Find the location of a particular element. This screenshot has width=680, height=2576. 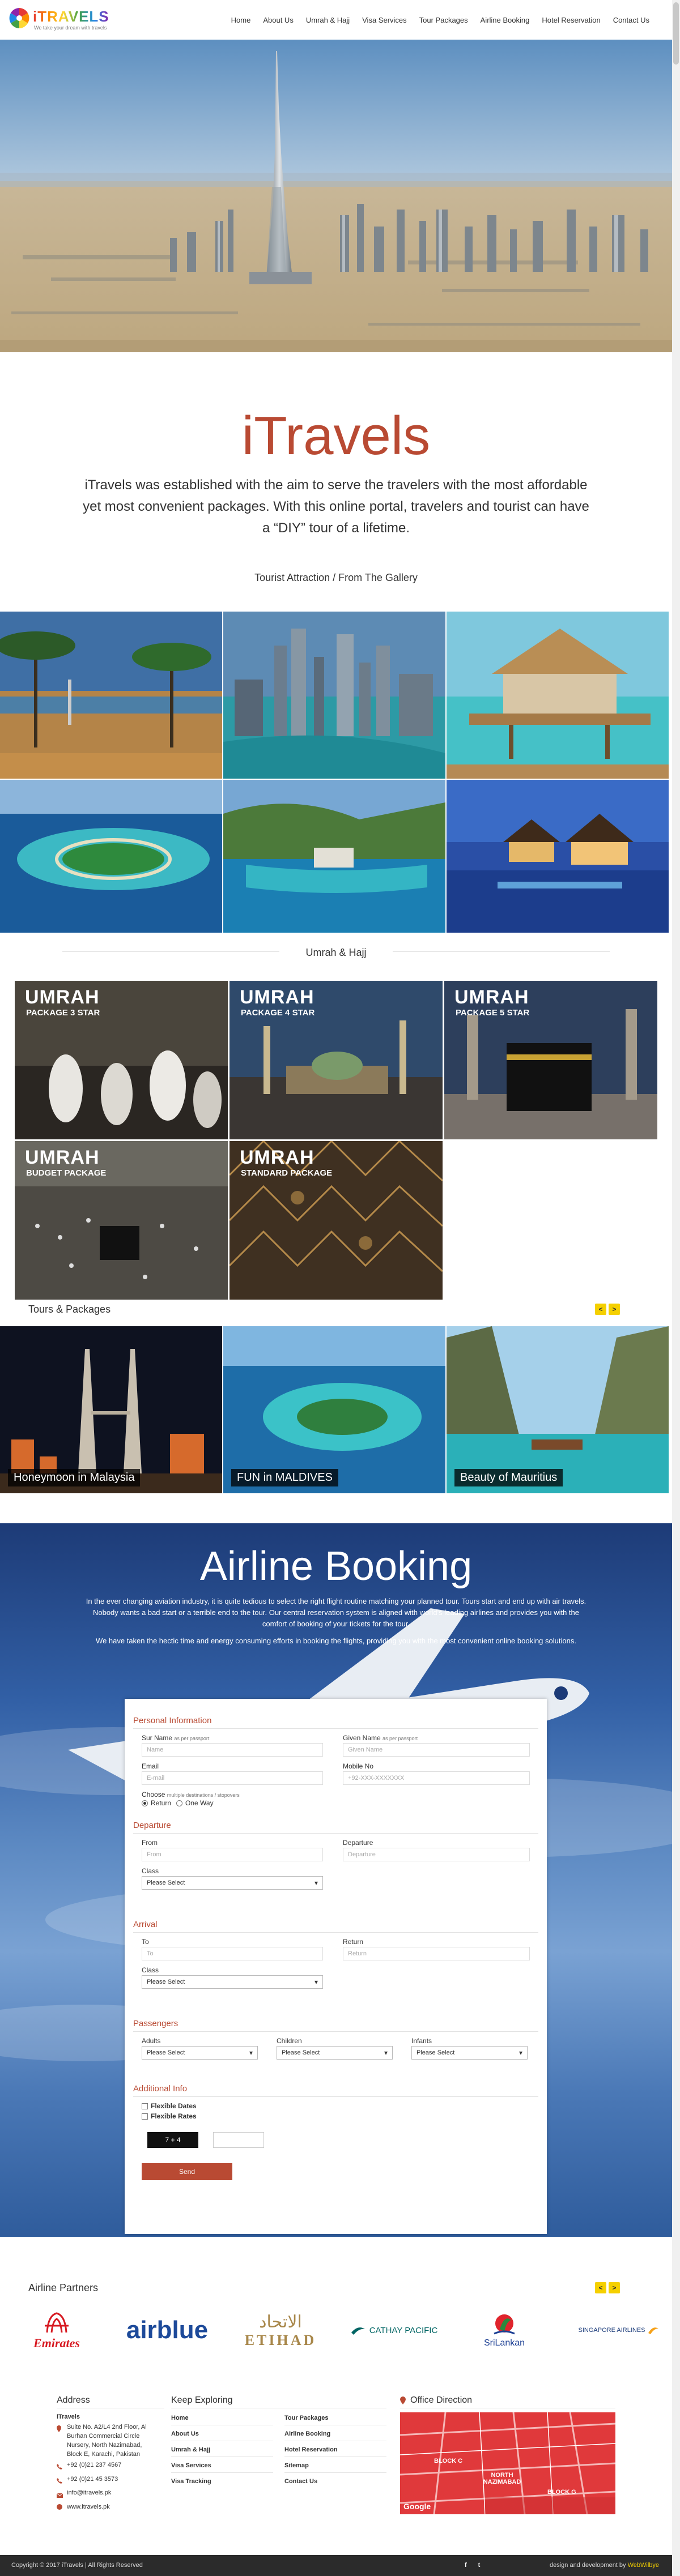

social-links: f t is located at coordinates (472, 2565).